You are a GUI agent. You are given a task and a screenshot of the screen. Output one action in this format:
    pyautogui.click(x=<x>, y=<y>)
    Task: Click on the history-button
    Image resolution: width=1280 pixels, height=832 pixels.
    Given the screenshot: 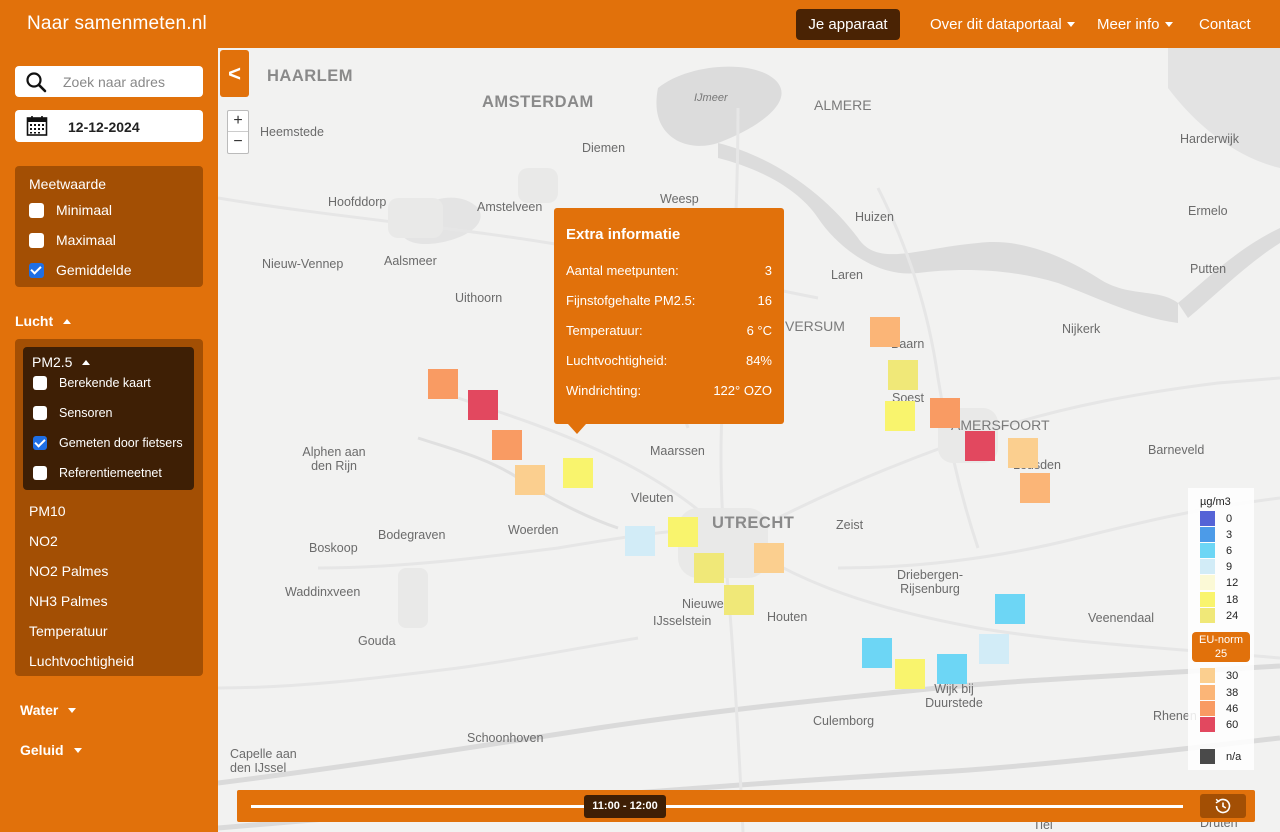 What is the action you would take?
    pyautogui.click(x=1223, y=806)
    